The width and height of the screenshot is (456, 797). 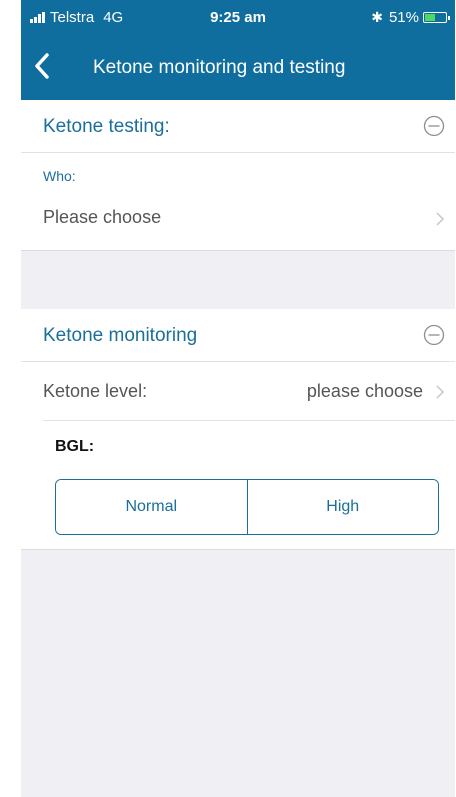 I want to click on battery-fill, so click(x=430, y=17).